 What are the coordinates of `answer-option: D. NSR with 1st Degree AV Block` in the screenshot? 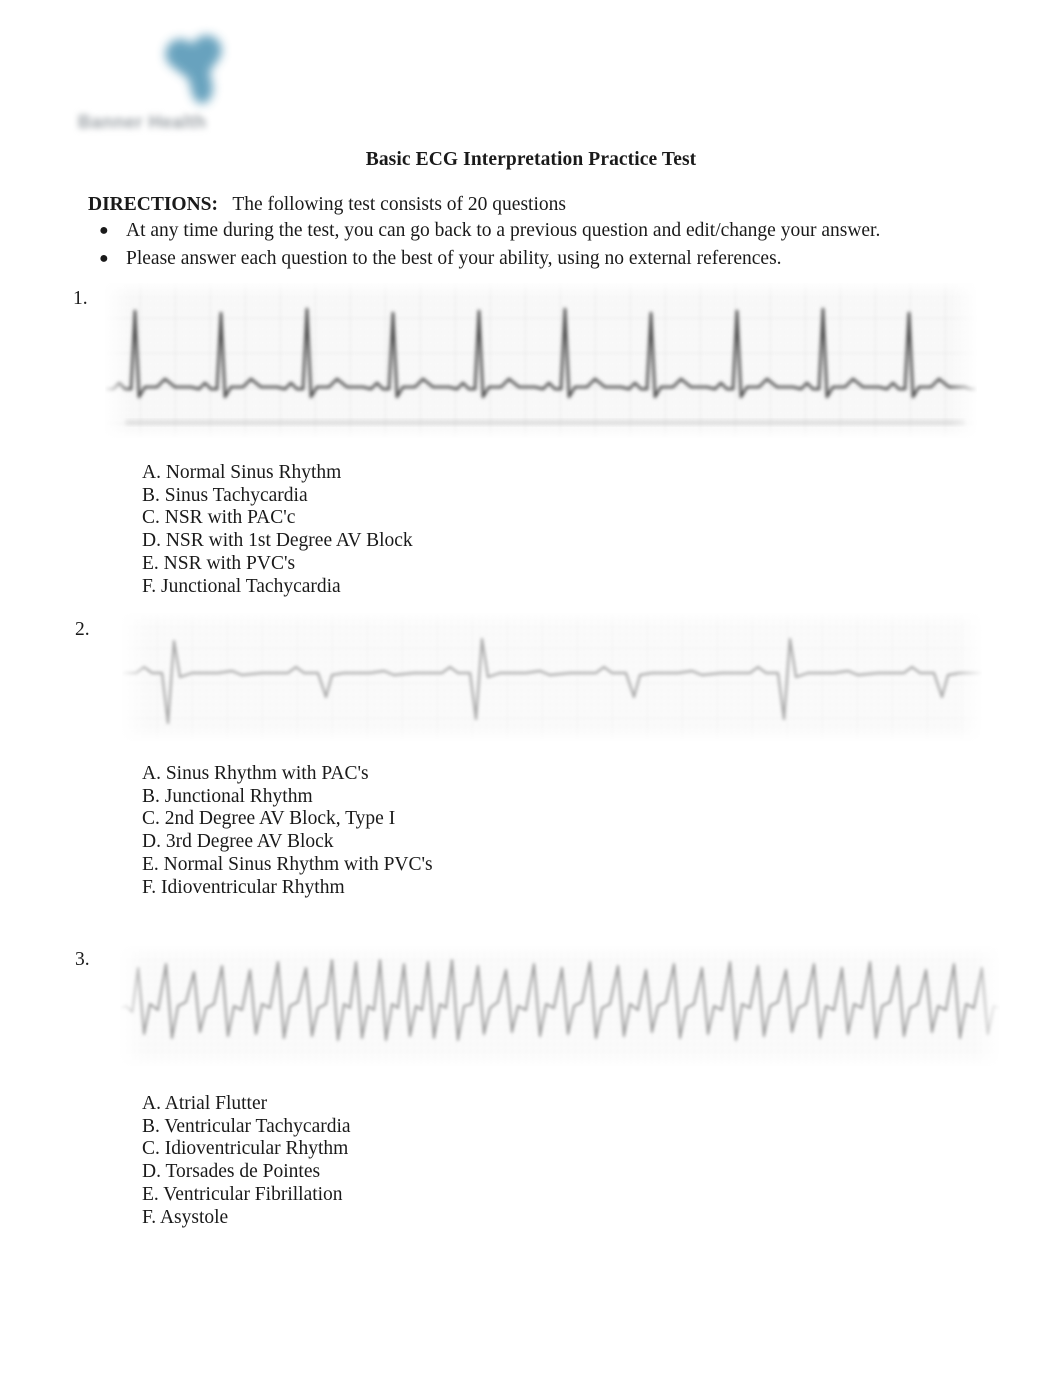 It's located at (277, 541).